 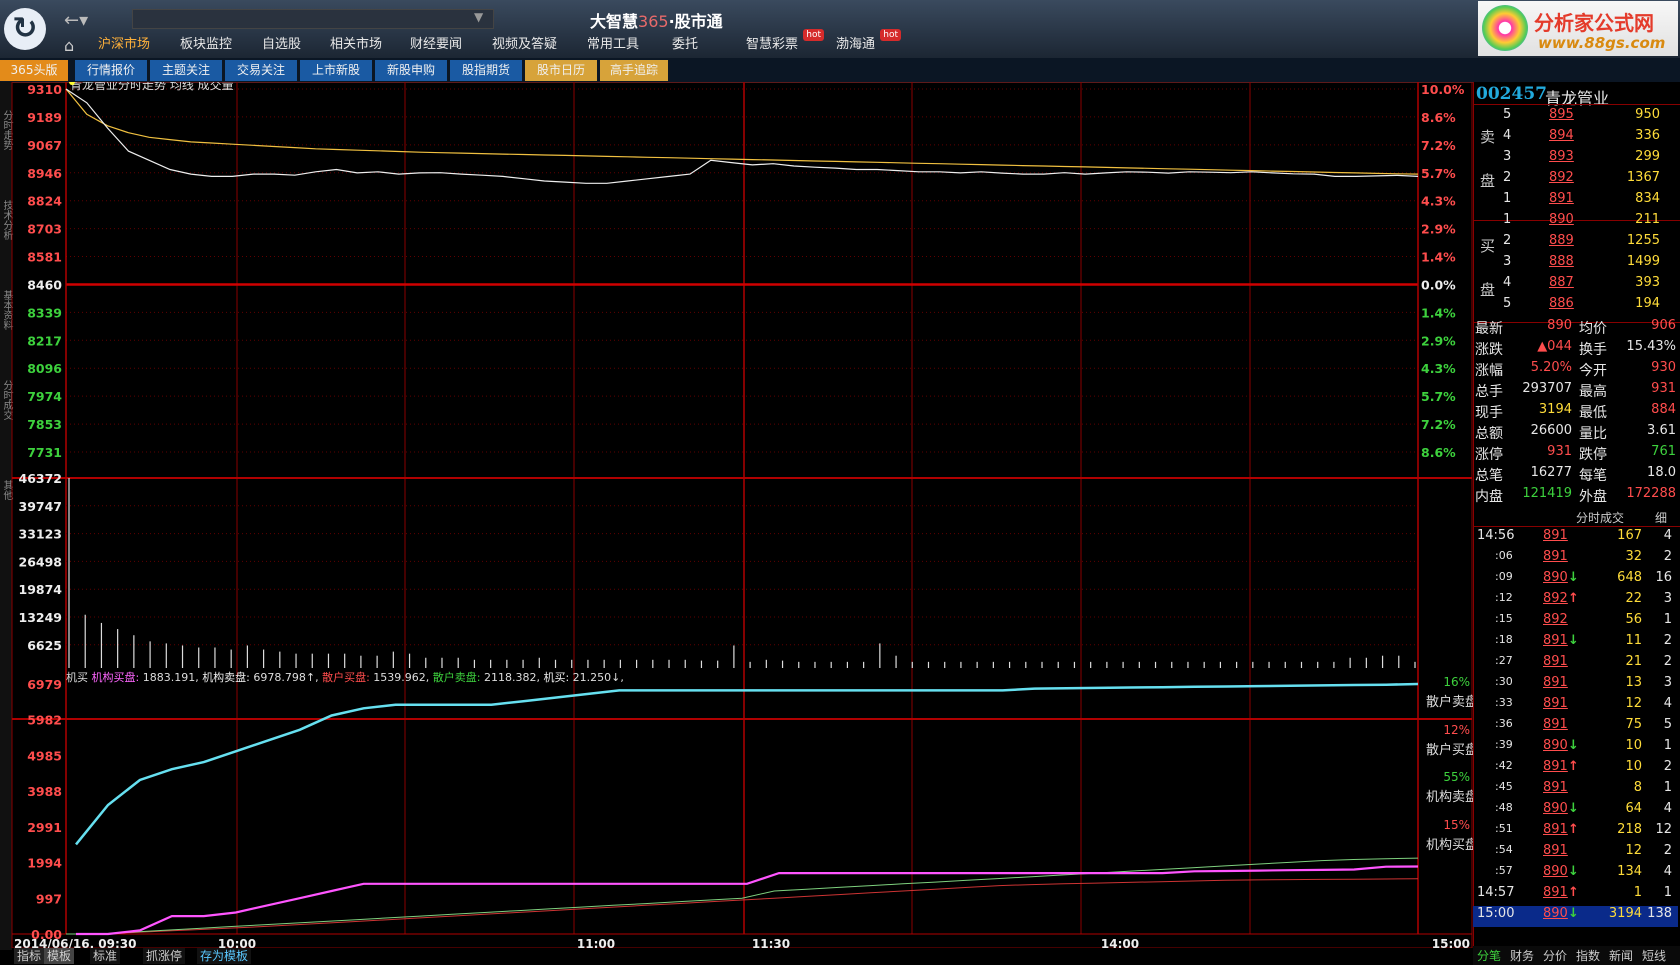 What do you see at coordinates (356, 45) in the screenshot?
I see `top-menu-item: 相关市场` at bounding box center [356, 45].